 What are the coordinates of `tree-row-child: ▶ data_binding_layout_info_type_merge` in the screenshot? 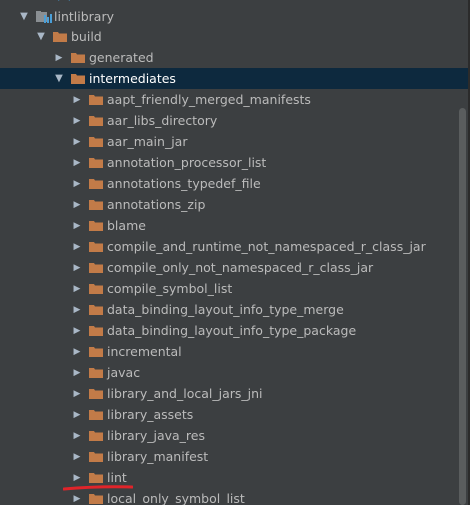 It's located at (234, 309).